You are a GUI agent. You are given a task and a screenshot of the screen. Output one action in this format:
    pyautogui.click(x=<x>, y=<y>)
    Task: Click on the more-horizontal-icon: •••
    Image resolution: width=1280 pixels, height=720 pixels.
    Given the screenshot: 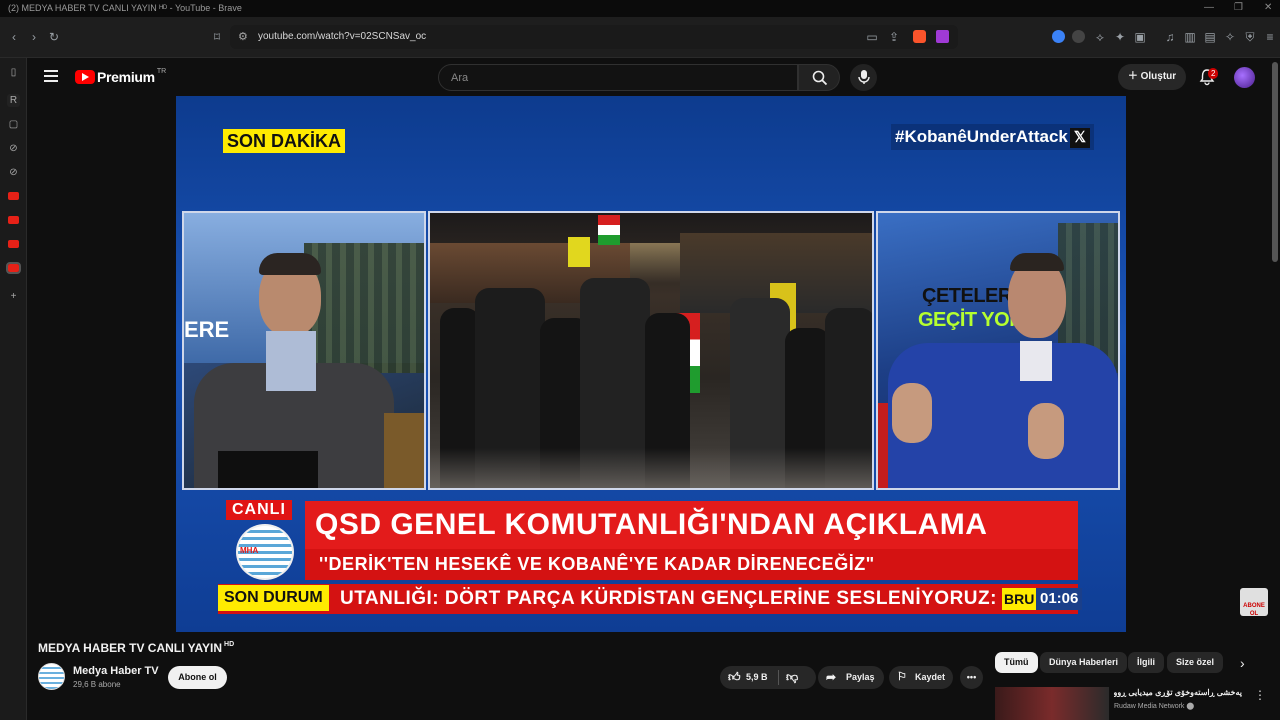 What is the action you would take?
    pyautogui.click(x=971, y=677)
    